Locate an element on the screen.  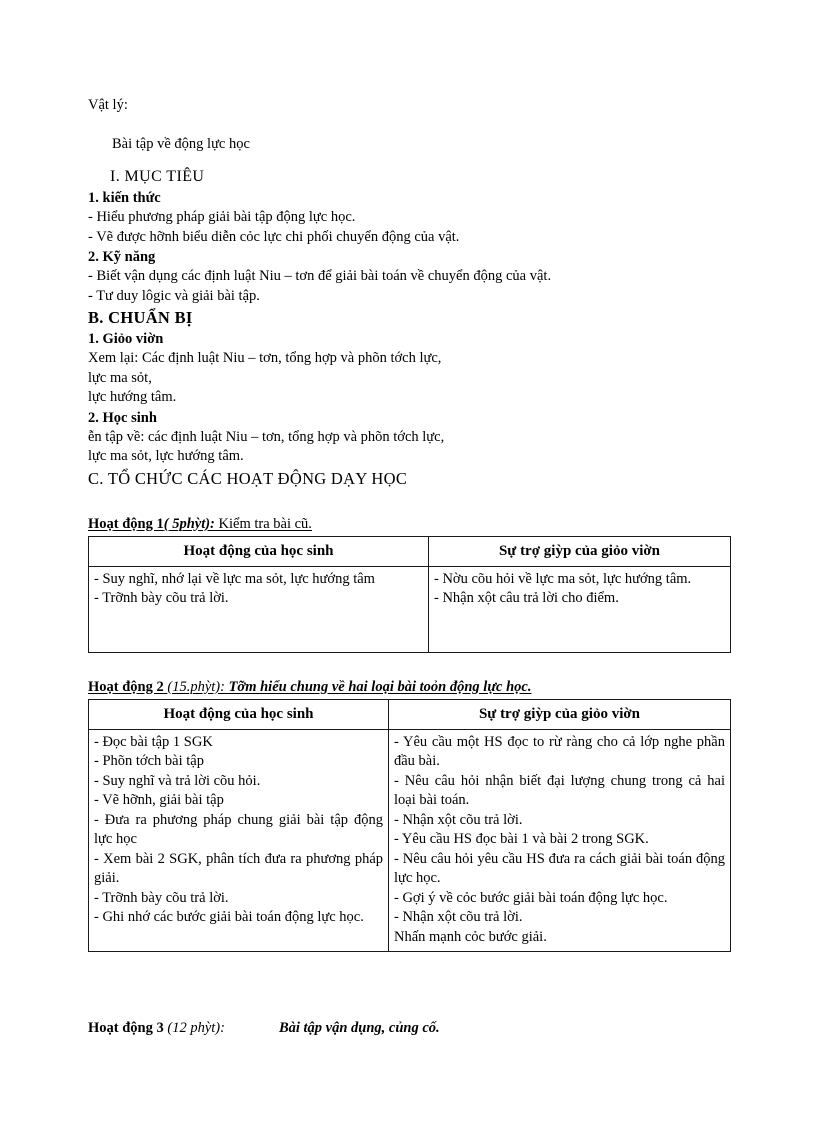
activity-1-description: Kiểm tra bài cũ. is located at coordinates (265, 523).